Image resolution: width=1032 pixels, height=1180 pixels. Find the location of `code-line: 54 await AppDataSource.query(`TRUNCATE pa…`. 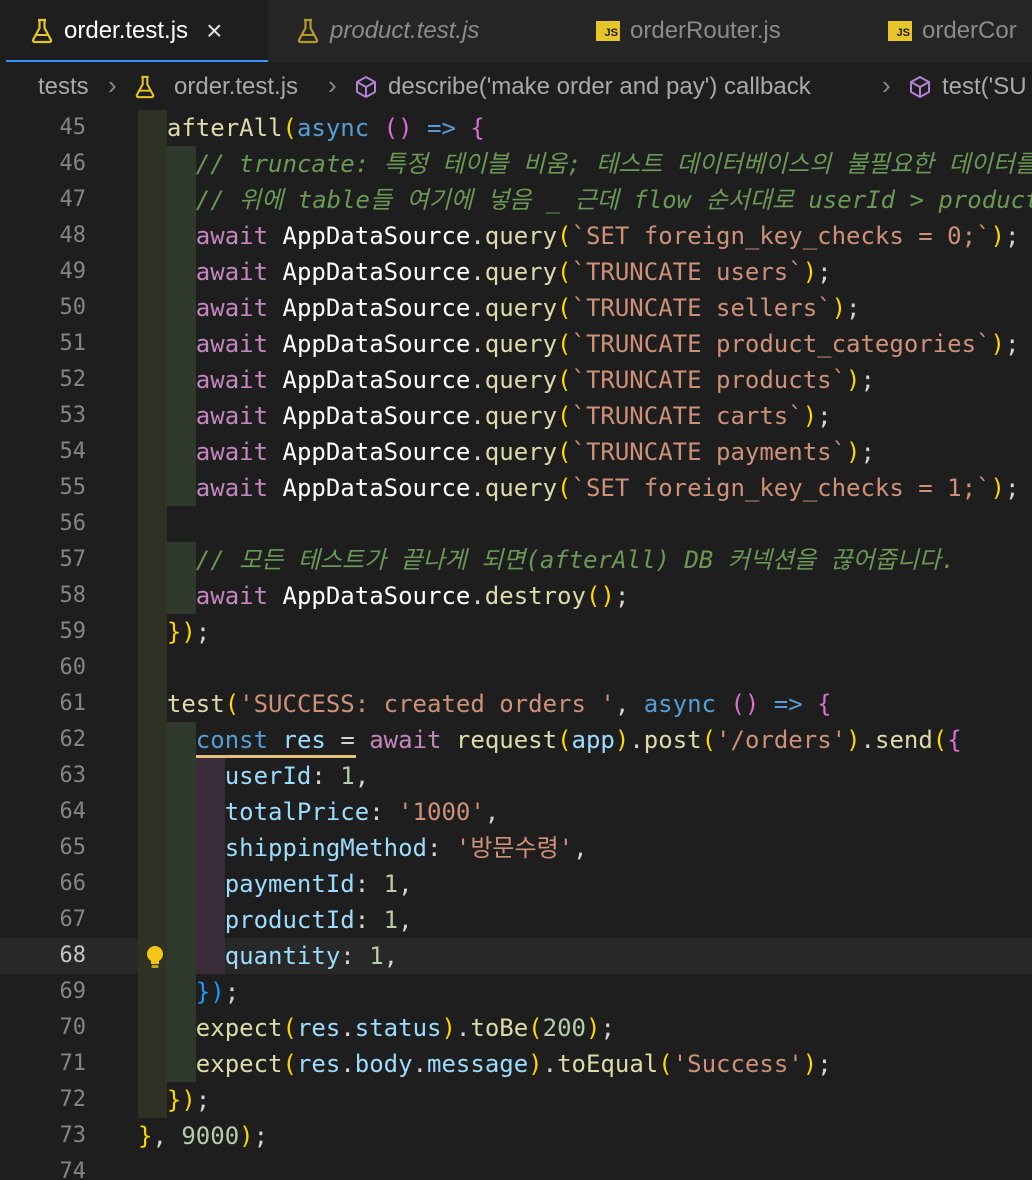

code-line: 54 await AppDataSource.query(`TRUNCATE pa… is located at coordinates (516, 452).